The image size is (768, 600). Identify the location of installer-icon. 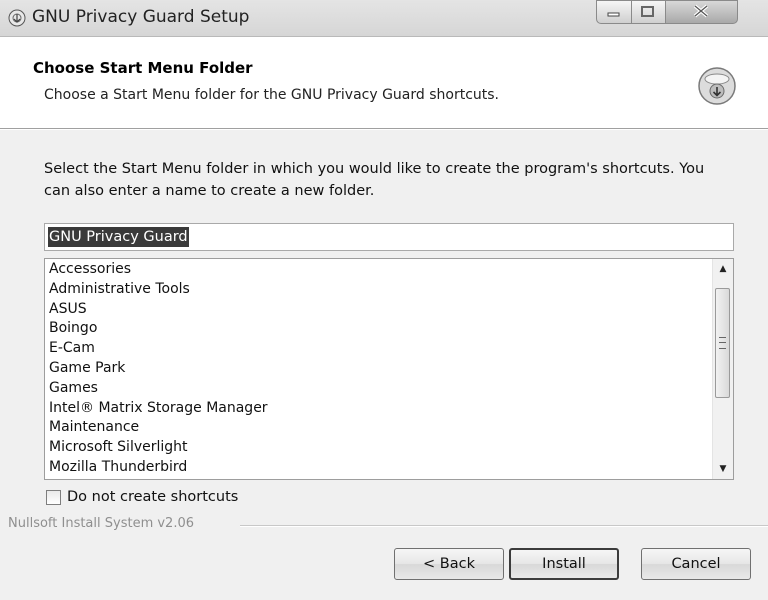
(17, 18).